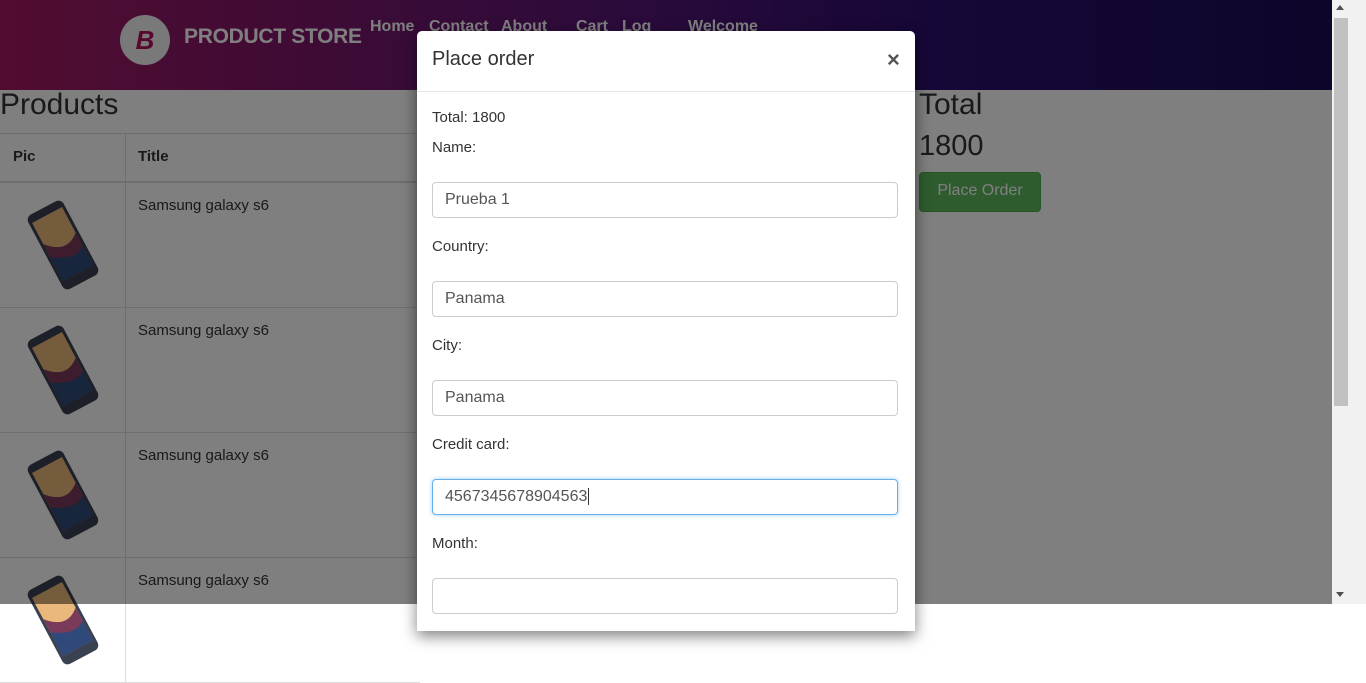  What do you see at coordinates (893, 60) in the screenshot?
I see `close-icon: ×` at bounding box center [893, 60].